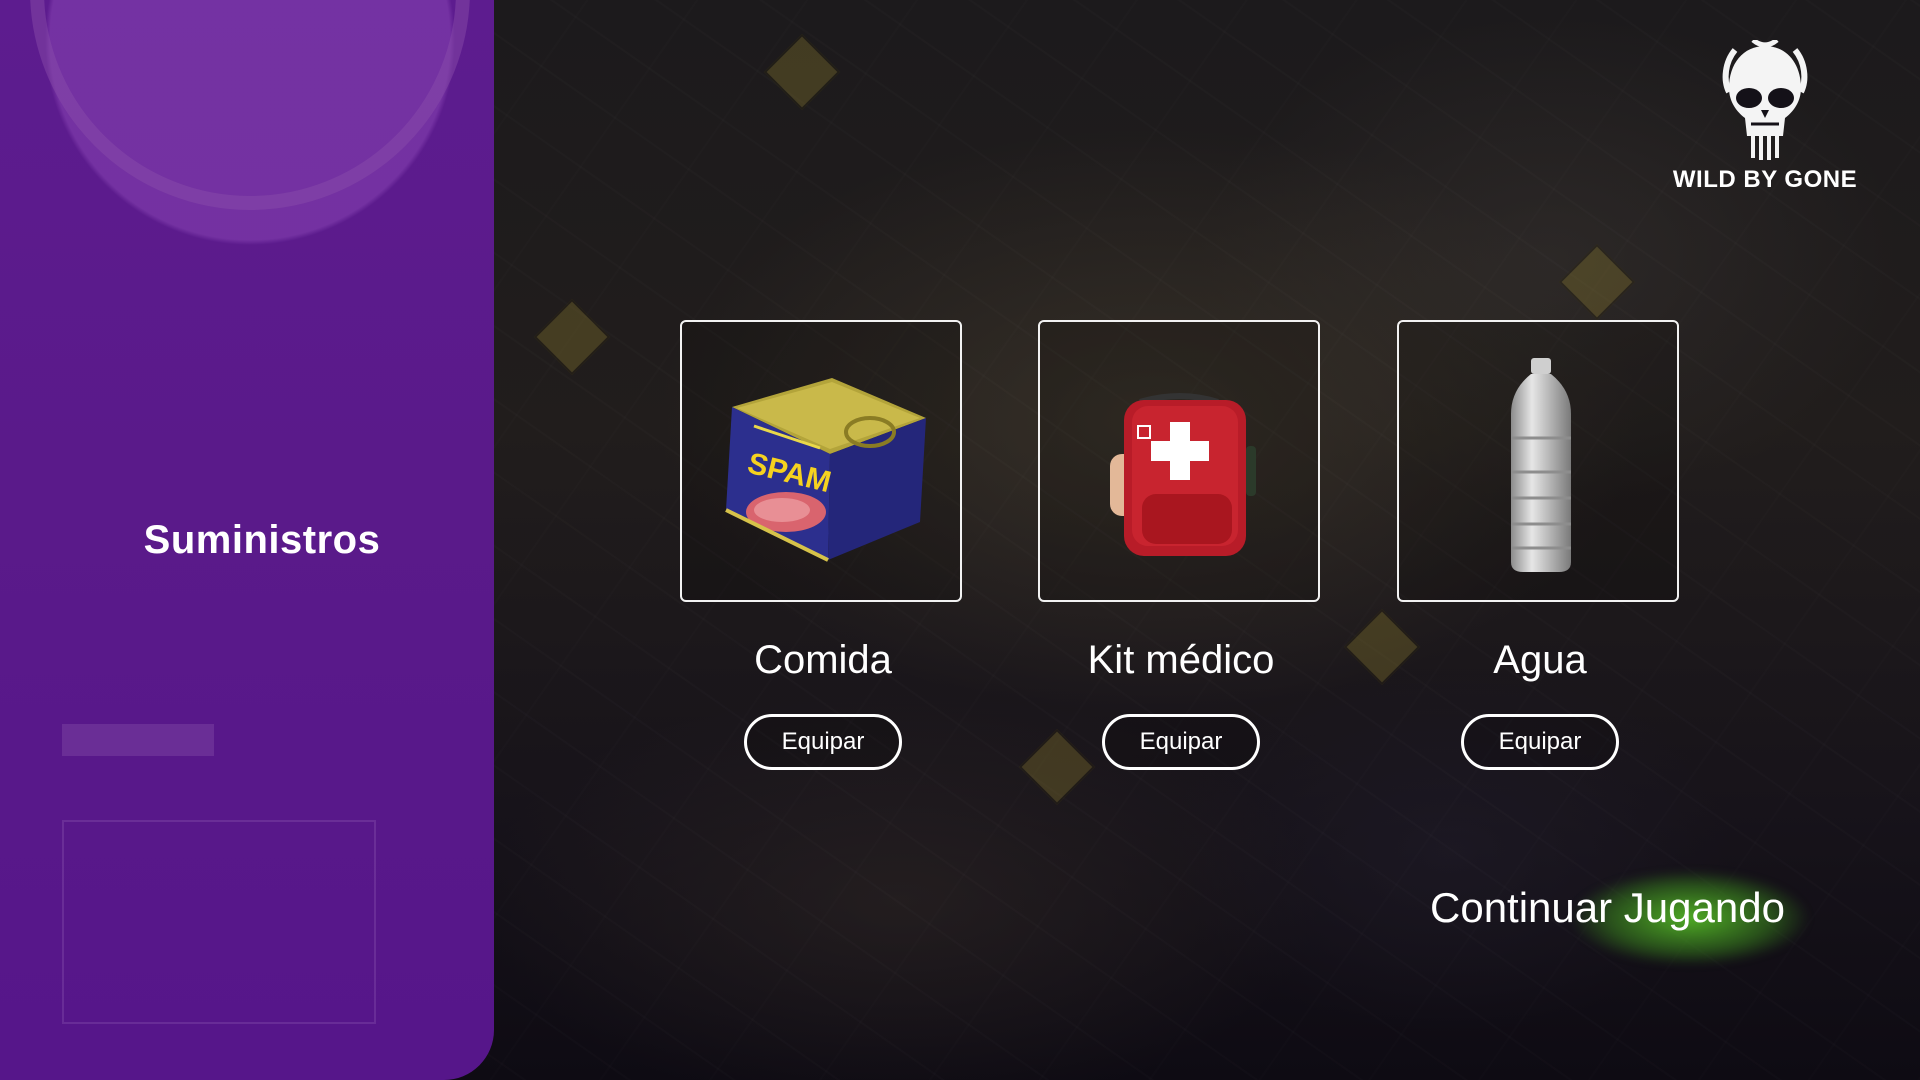 This screenshot has height=1080, width=1920. I want to click on supply-item-comida: SPAM Comida Equipar, so click(823, 545).